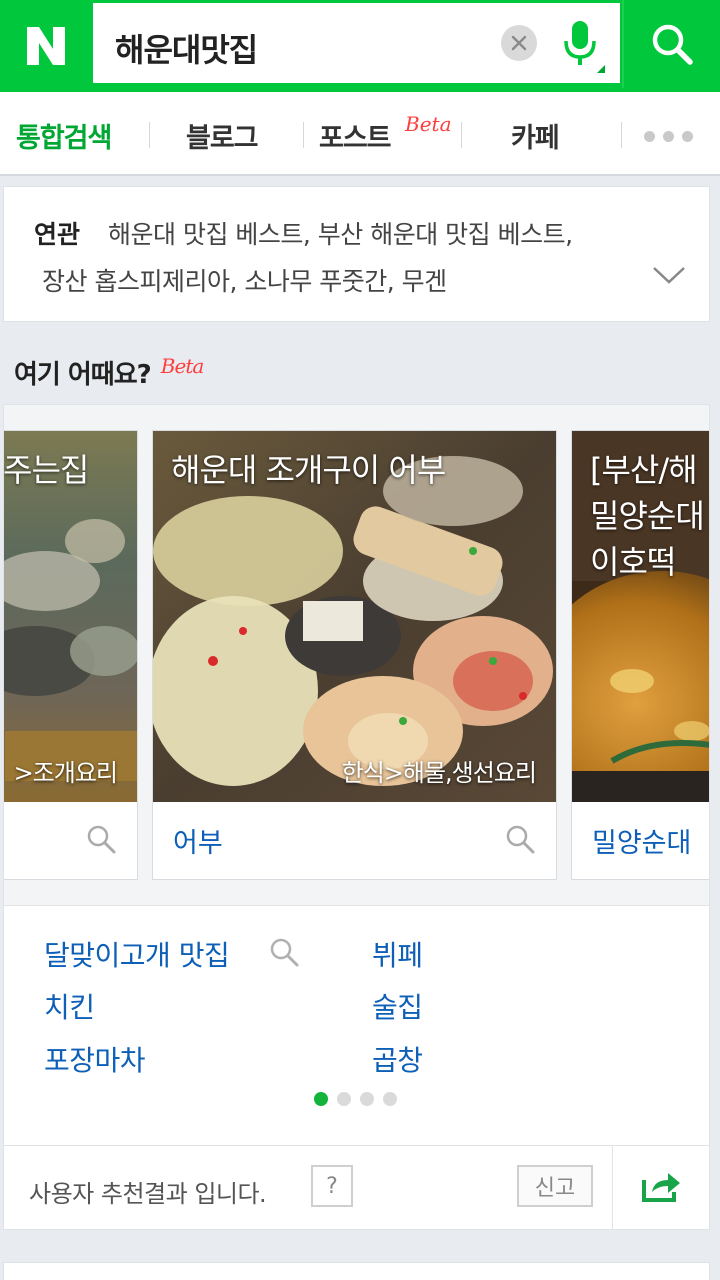  What do you see at coordinates (332, 1186) in the screenshot?
I see `help-button: ?` at bounding box center [332, 1186].